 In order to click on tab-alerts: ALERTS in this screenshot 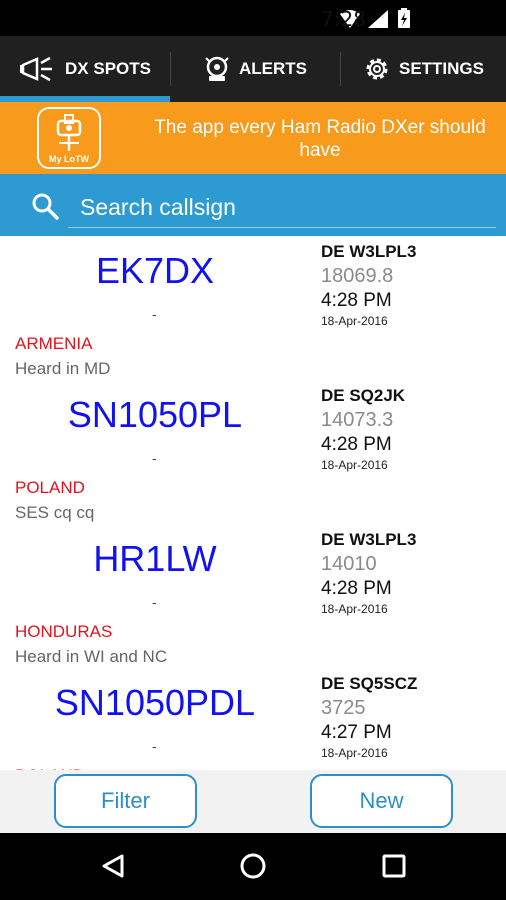, I will do `click(255, 69)`.